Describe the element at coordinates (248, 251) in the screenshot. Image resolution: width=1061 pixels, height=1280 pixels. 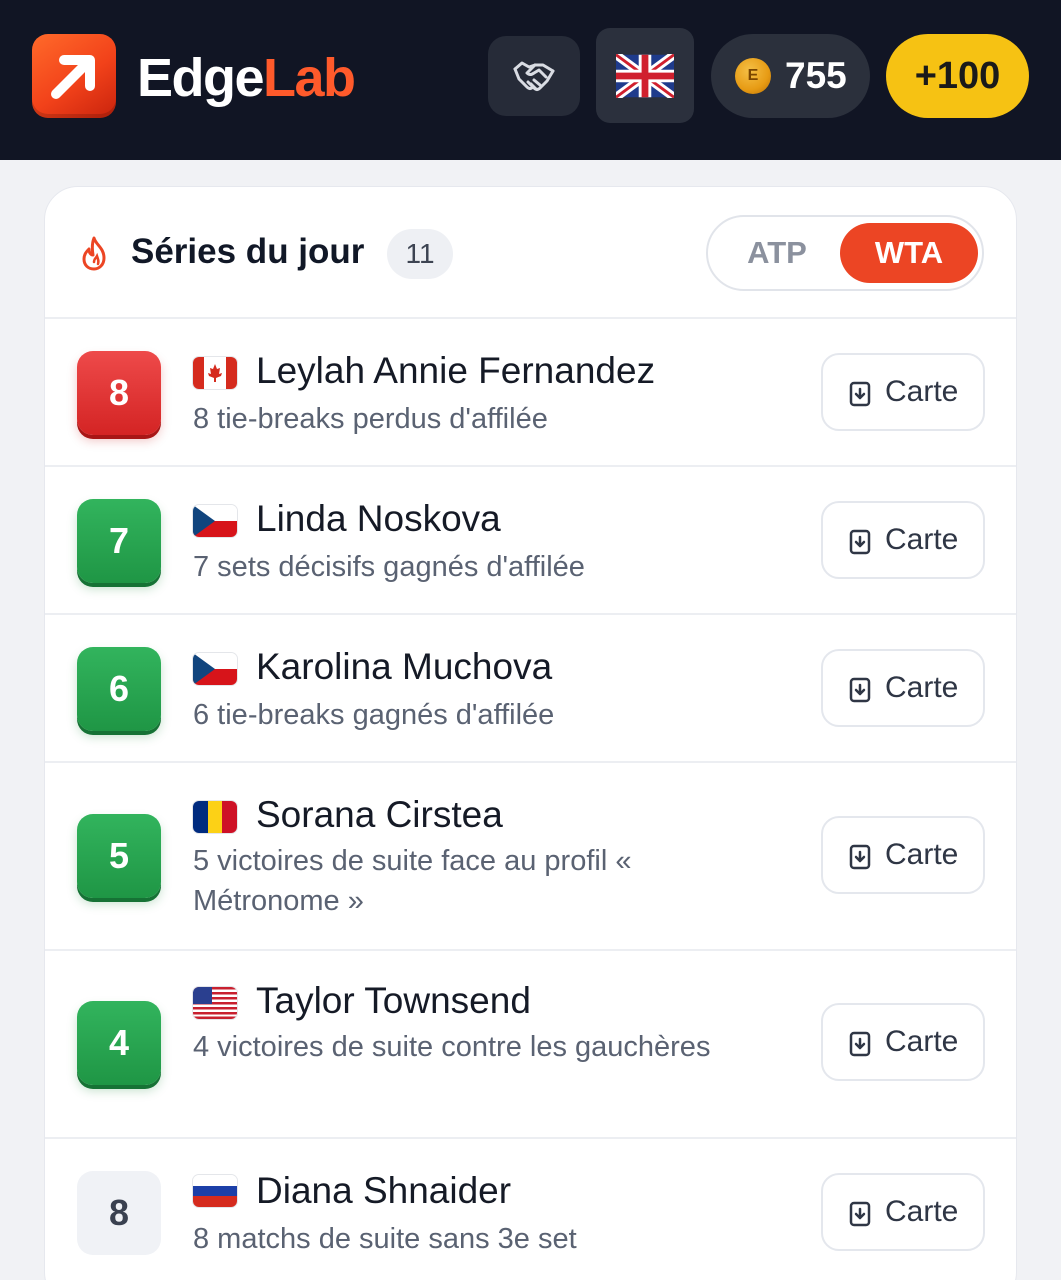
I see `section-title: Séries du jour` at that location.